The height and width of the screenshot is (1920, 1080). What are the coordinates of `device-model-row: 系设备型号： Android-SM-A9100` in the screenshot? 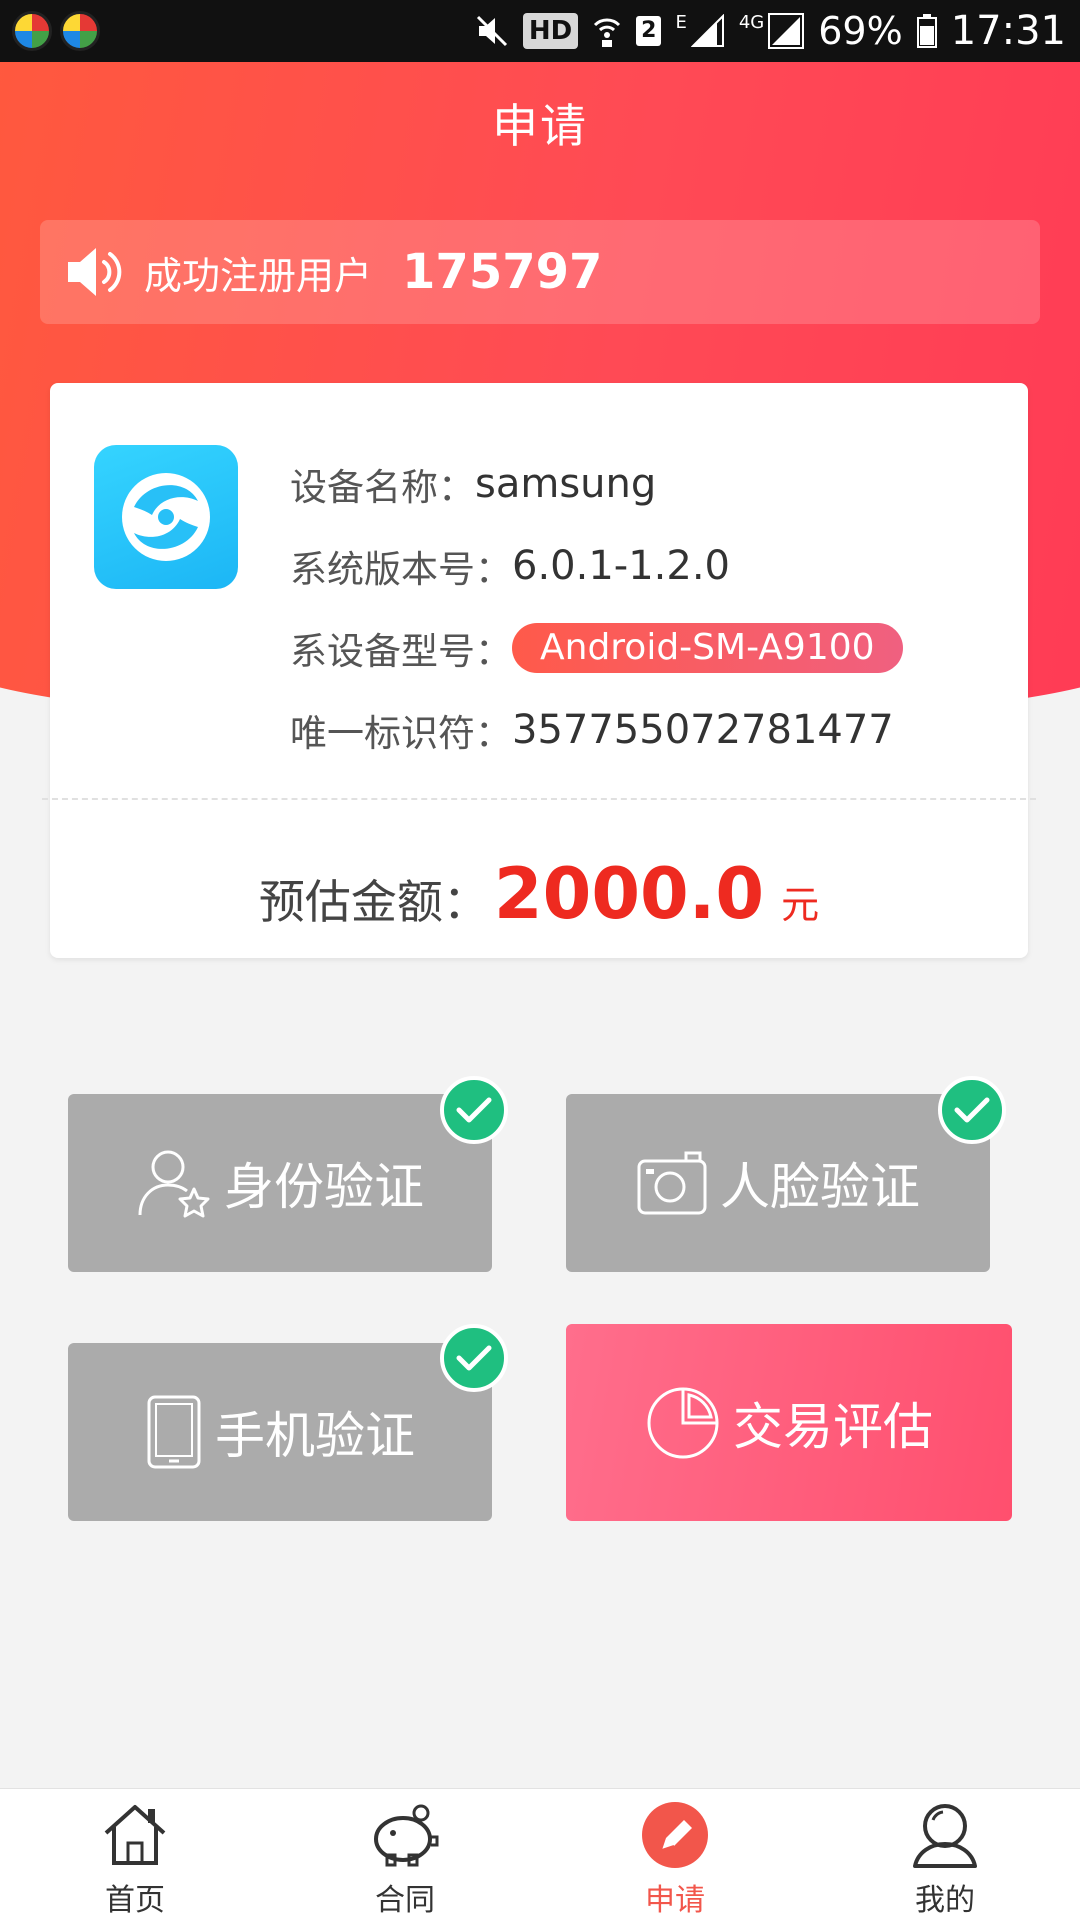 It's located at (596, 648).